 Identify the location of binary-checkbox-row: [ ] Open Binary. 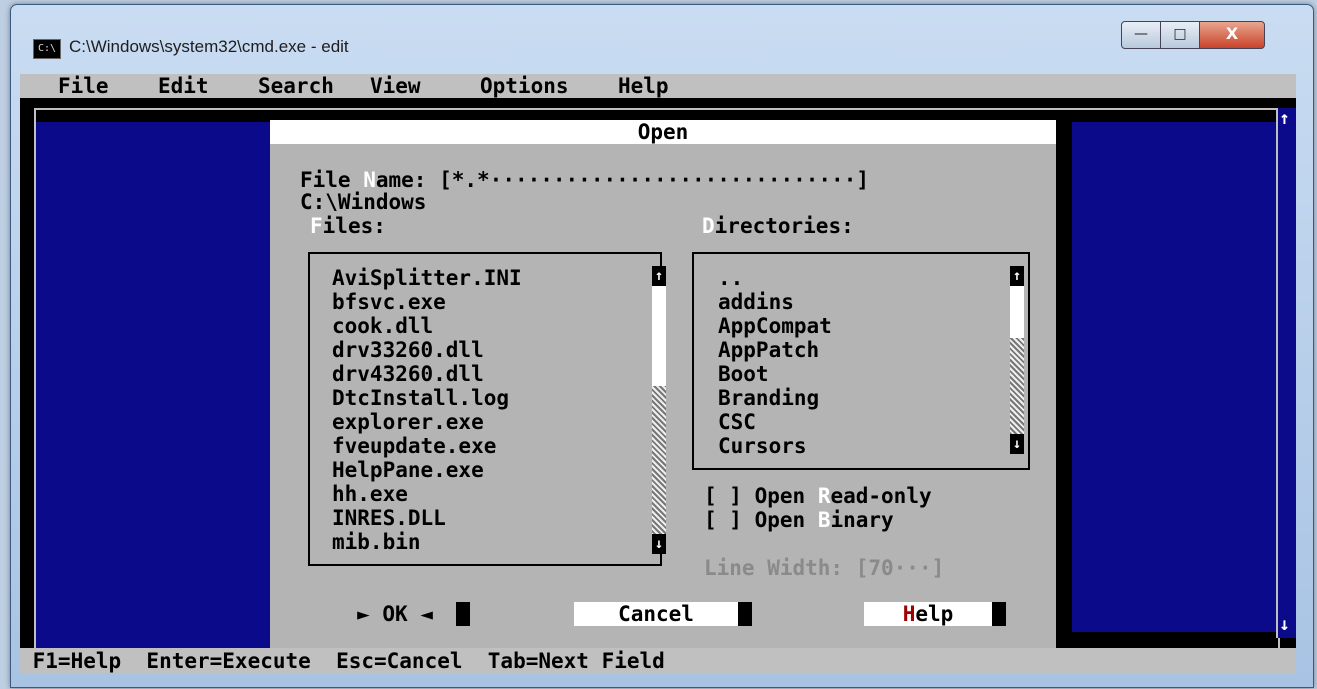
(799, 520).